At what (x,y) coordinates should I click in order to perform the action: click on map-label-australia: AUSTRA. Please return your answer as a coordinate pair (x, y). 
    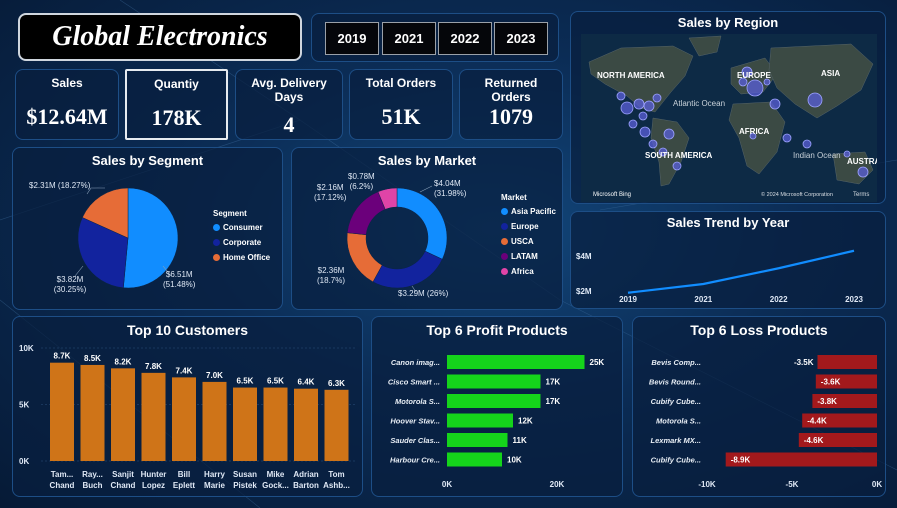
    Looking at the image, I should click on (862, 161).